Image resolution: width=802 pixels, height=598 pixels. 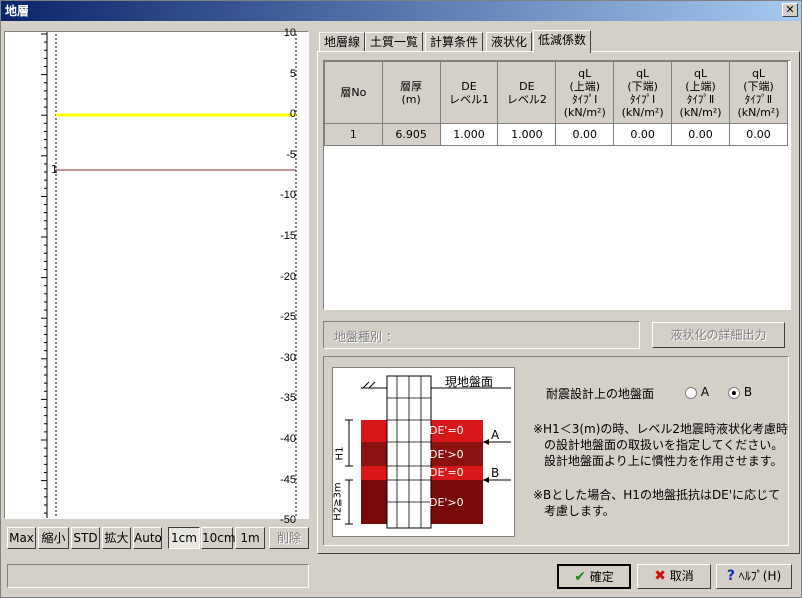 I want to click on shrink-button: 縮小, so click(x=53, y=538).